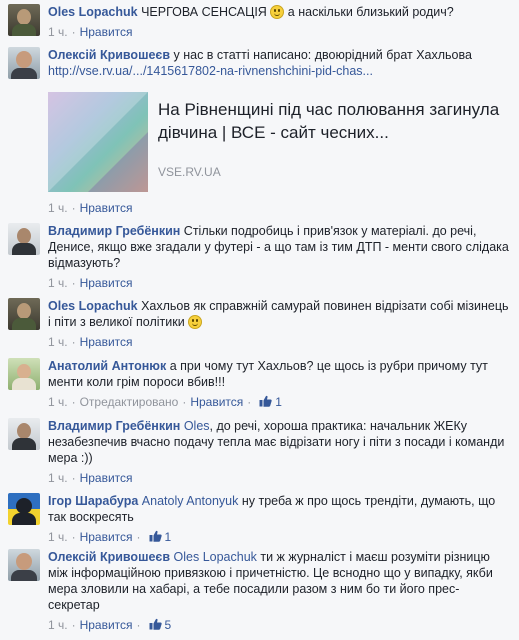 The image size is (519, 640). I want to click on comment-author: Ігор Шарабура, so click(93, 501).